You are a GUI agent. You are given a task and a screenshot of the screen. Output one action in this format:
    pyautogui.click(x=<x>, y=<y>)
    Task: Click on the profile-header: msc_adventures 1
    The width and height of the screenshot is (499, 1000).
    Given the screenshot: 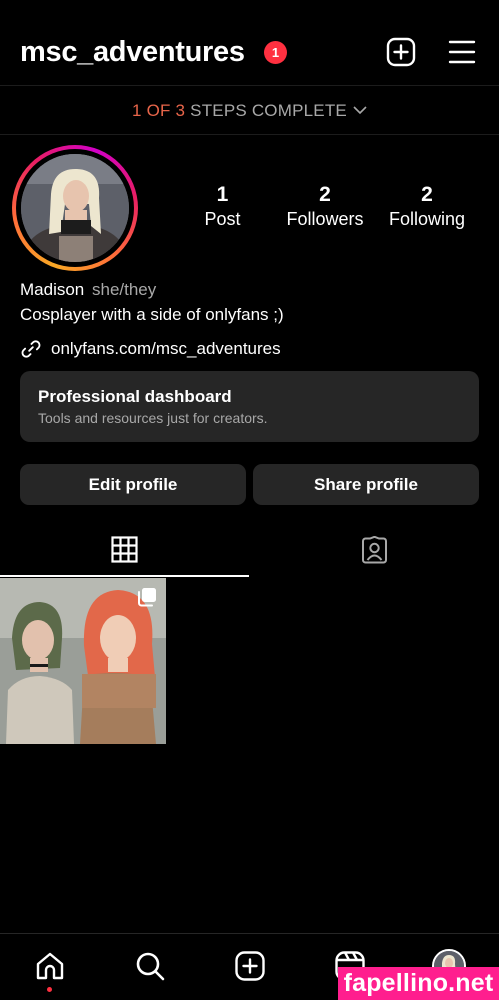 What is the action you would take?
    pyautogui.click(x=249, y=43)
    